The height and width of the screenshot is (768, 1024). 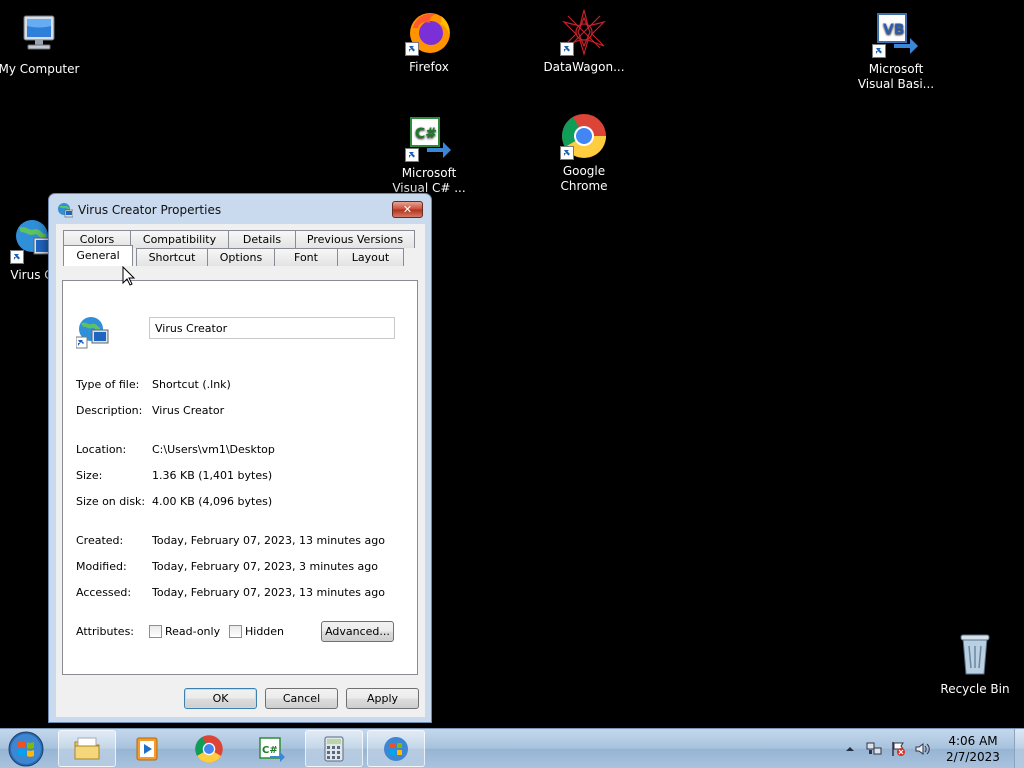 I want to click on tab-general: General, so click(x=98, y=255).